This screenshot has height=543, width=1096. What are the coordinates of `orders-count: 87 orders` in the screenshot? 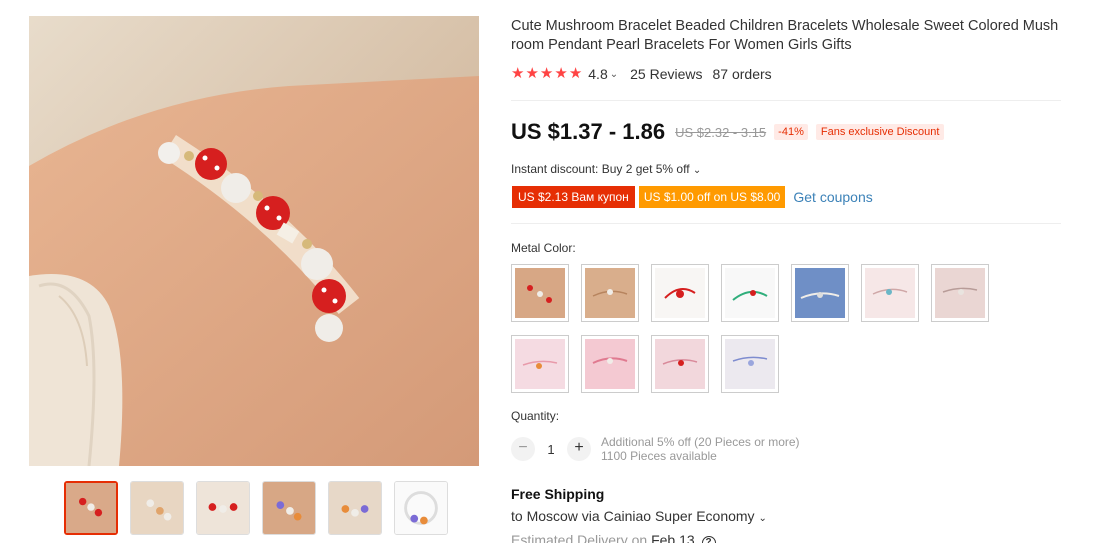 It's located at (742, 74).